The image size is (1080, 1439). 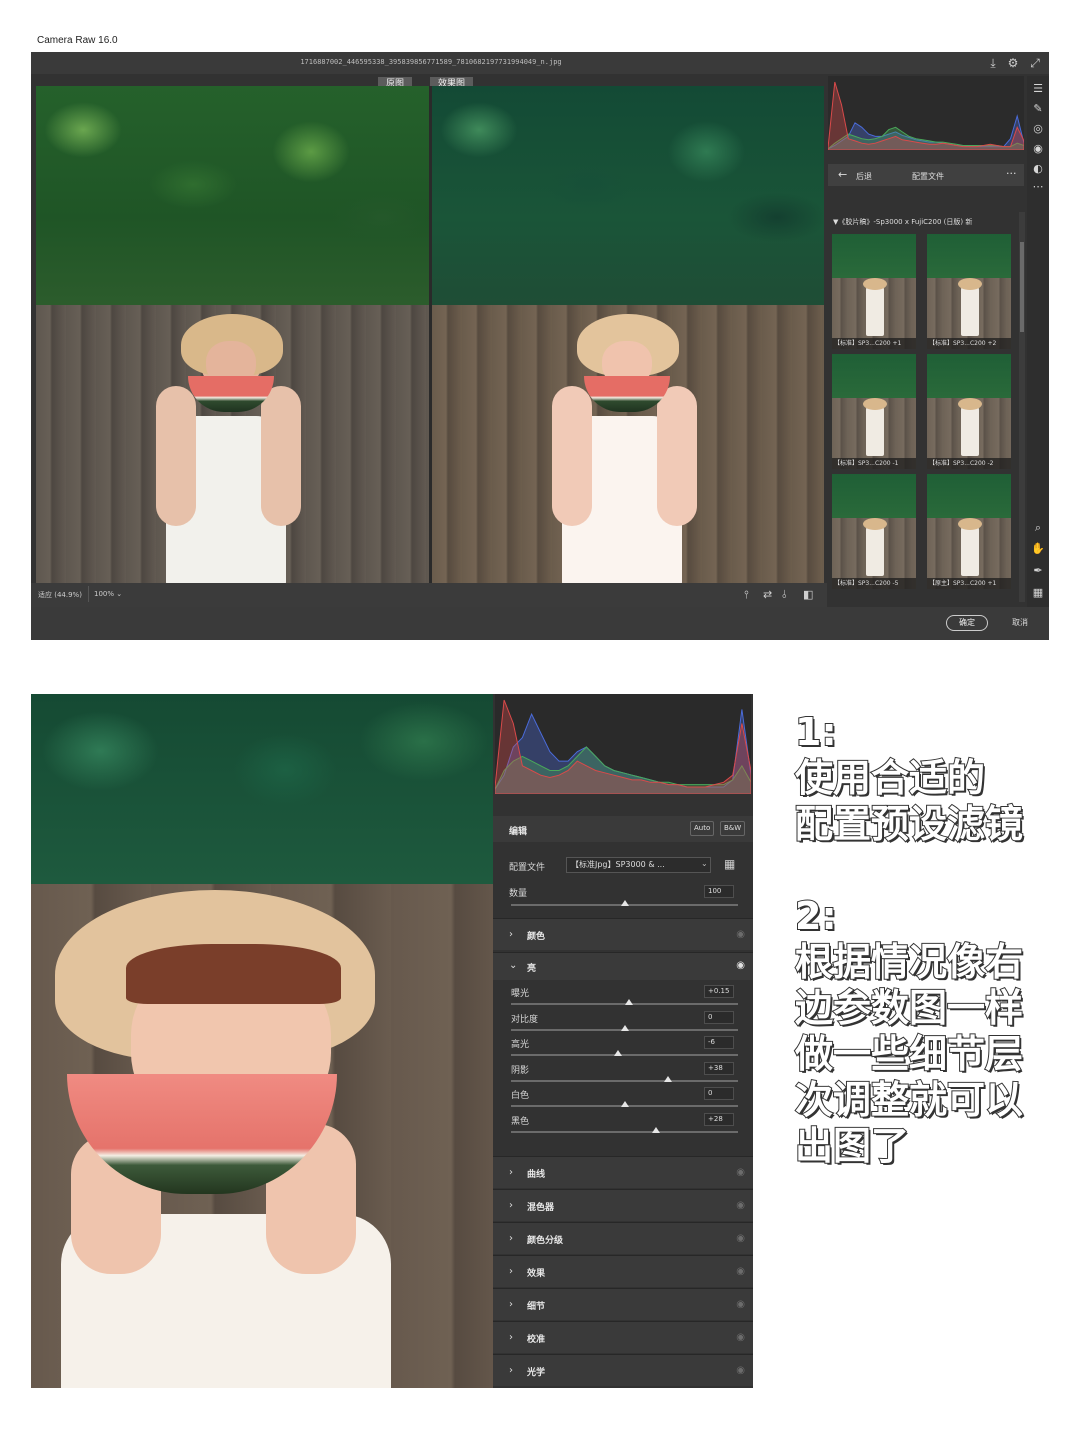 What do you see at coordinates (623, 1205) in the screenshot?
I see `collapsed-section: › 混色器 ◉` at bounding box center [623, 1205].